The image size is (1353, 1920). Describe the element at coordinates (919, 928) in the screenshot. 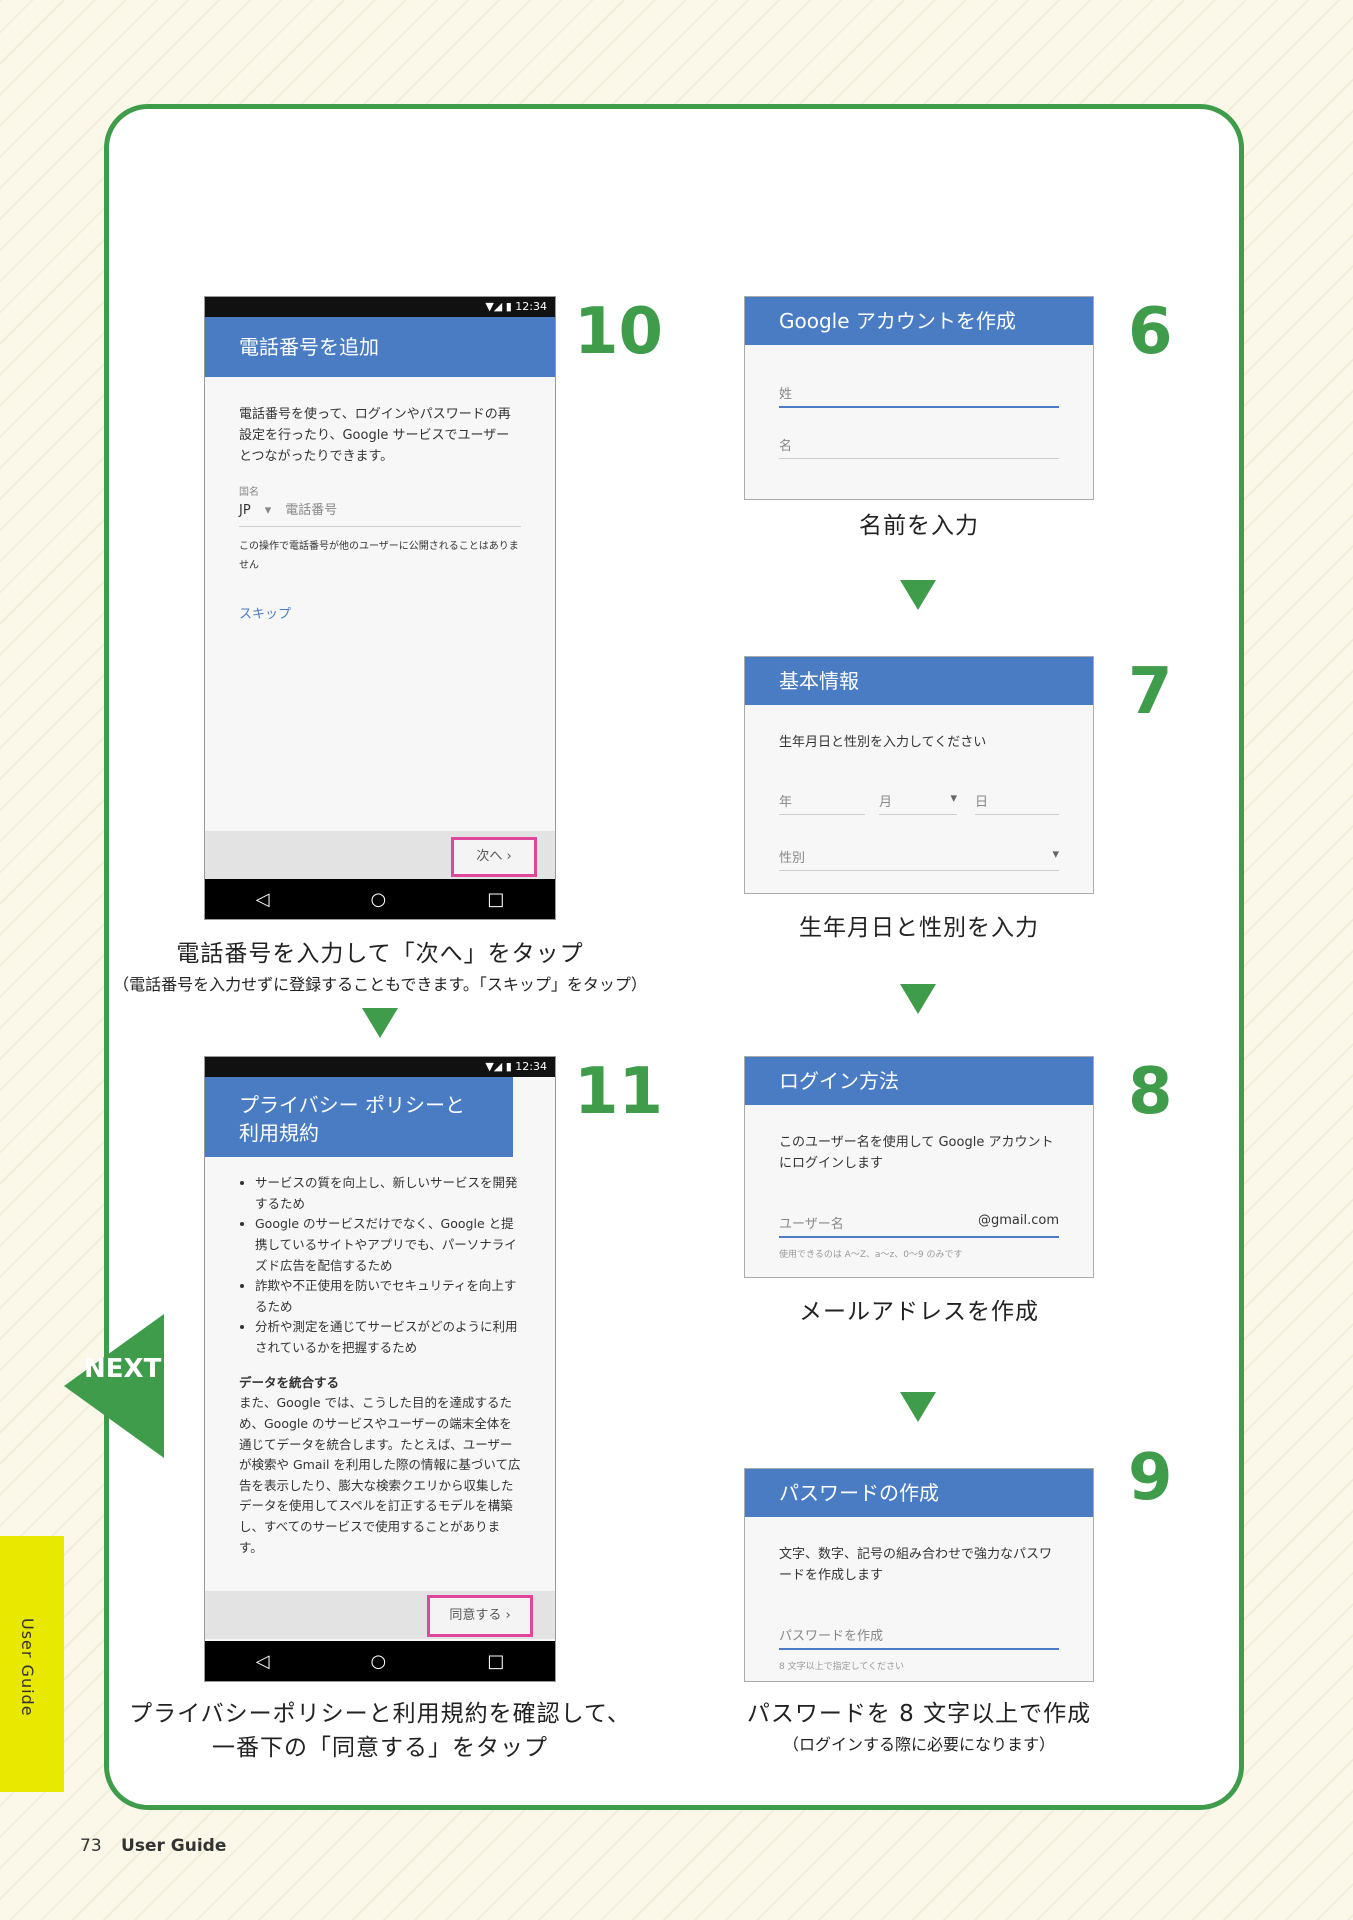

I see `caption-main: 生年月日と性別を入力` at that location.